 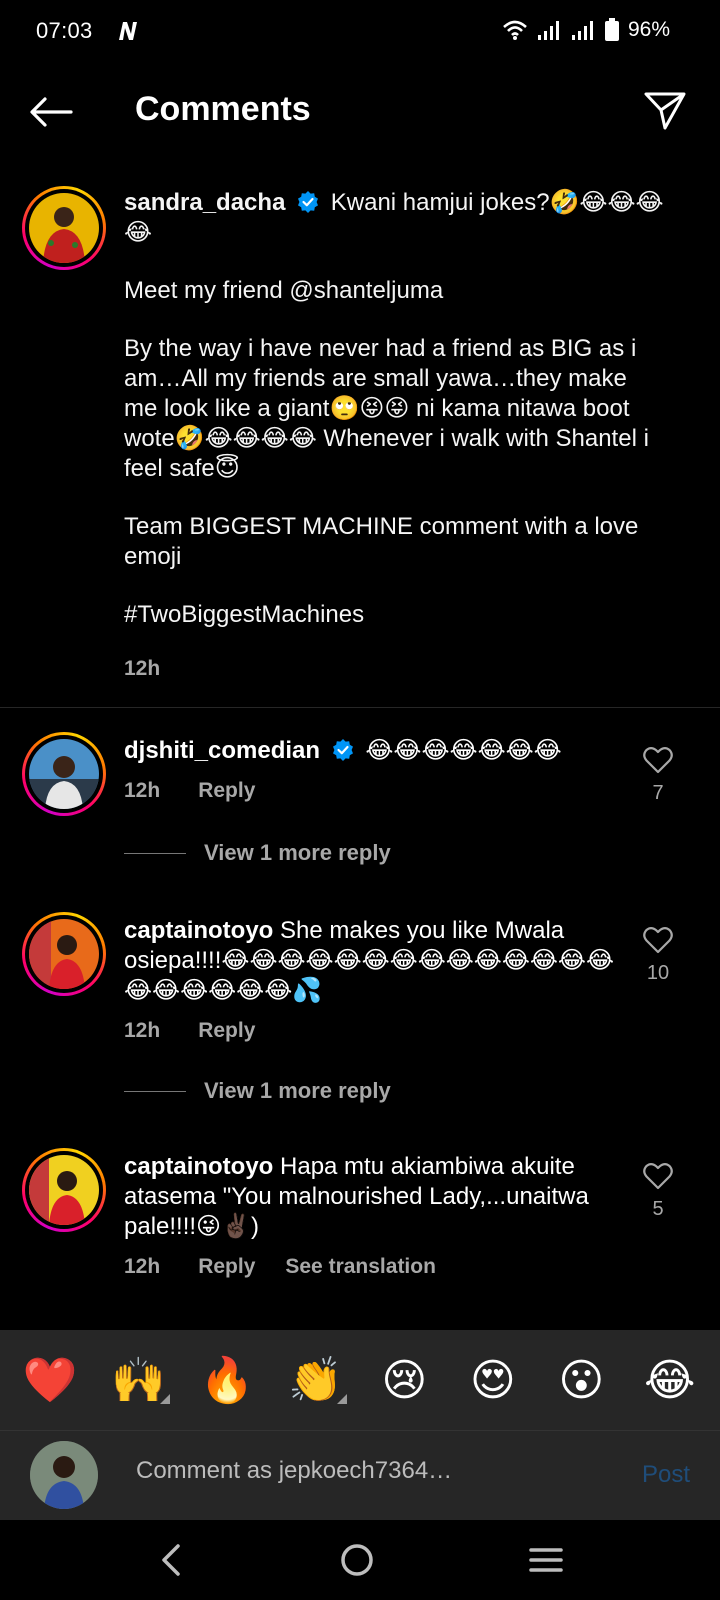 What do you see at coordinates (546, 1560) in the screenshot?
I see `nav-menu-icon` at bounding box center [546, 1560].